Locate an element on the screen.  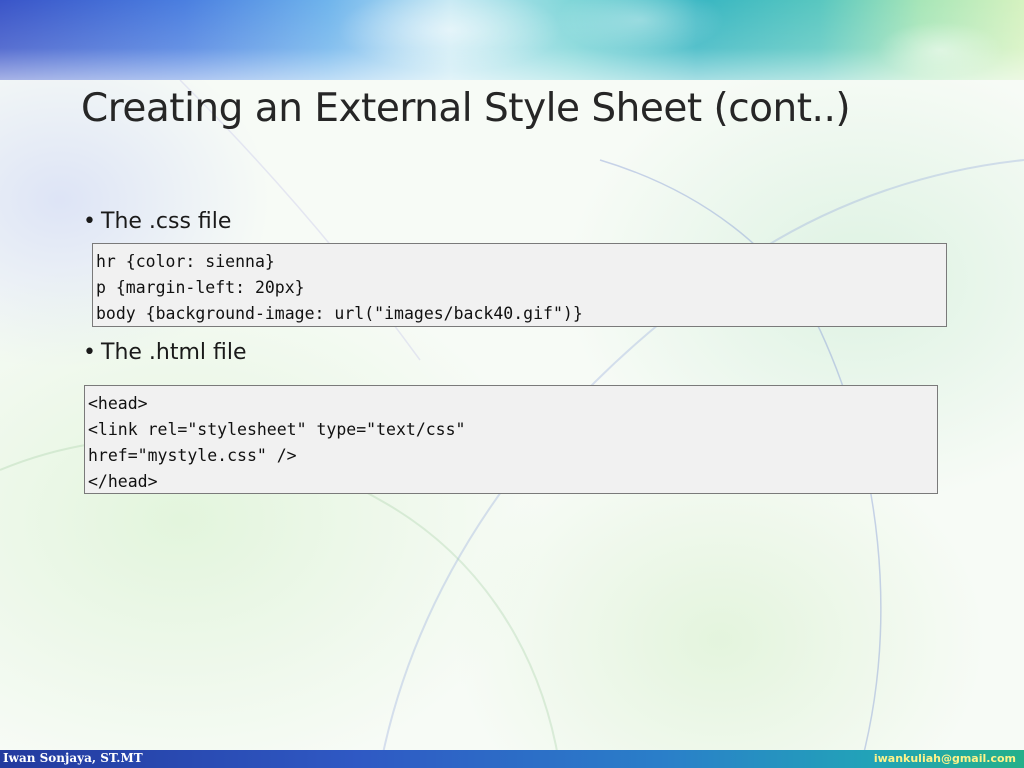
footer-bar: Iwan Sonjaya, ST.MT iwankuliah@gmail.com is located at coordinates (512, 759).